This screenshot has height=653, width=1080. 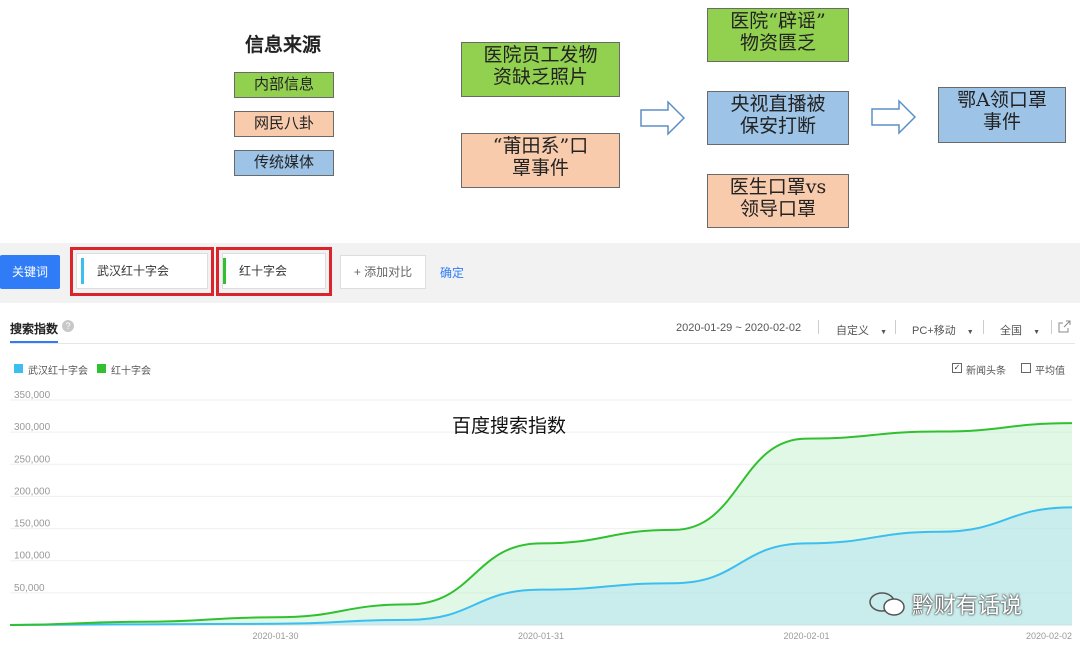 I want to click on box-line: 医生口罩vs, so click(x=778, y=187).